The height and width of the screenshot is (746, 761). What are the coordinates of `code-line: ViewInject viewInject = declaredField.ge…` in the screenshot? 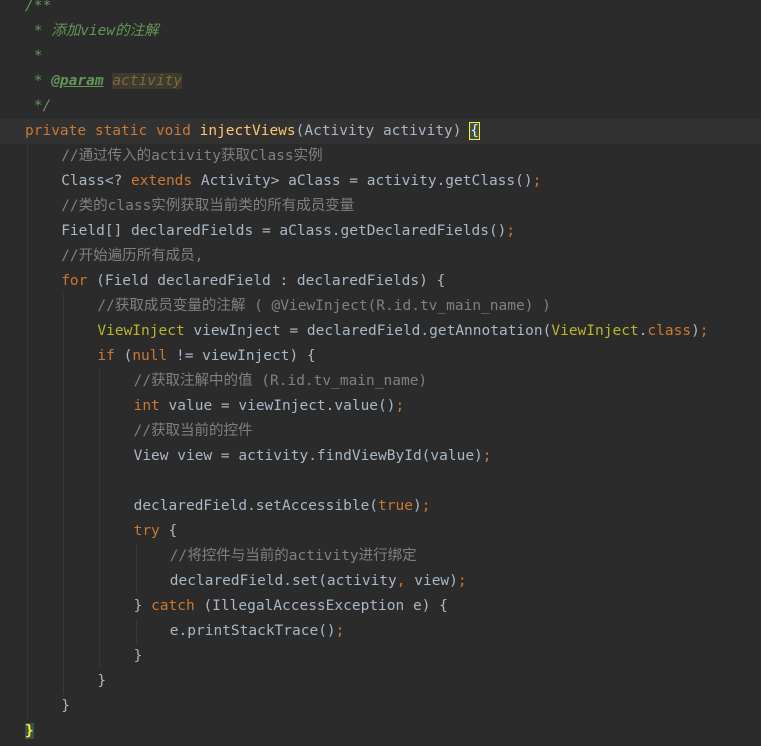 It's located at (380, 331).